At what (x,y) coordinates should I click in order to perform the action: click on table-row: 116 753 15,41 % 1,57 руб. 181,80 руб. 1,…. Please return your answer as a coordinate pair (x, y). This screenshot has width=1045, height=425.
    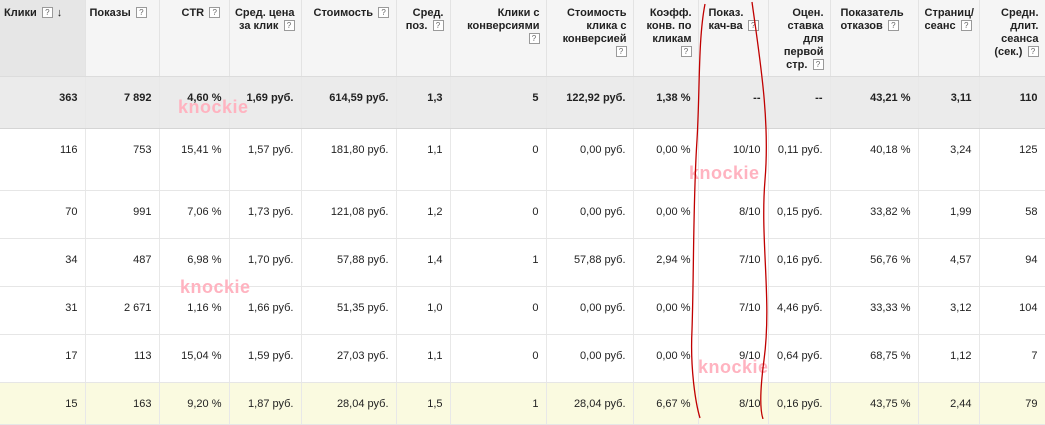
    Looking at the image, I should click on (522, 159).